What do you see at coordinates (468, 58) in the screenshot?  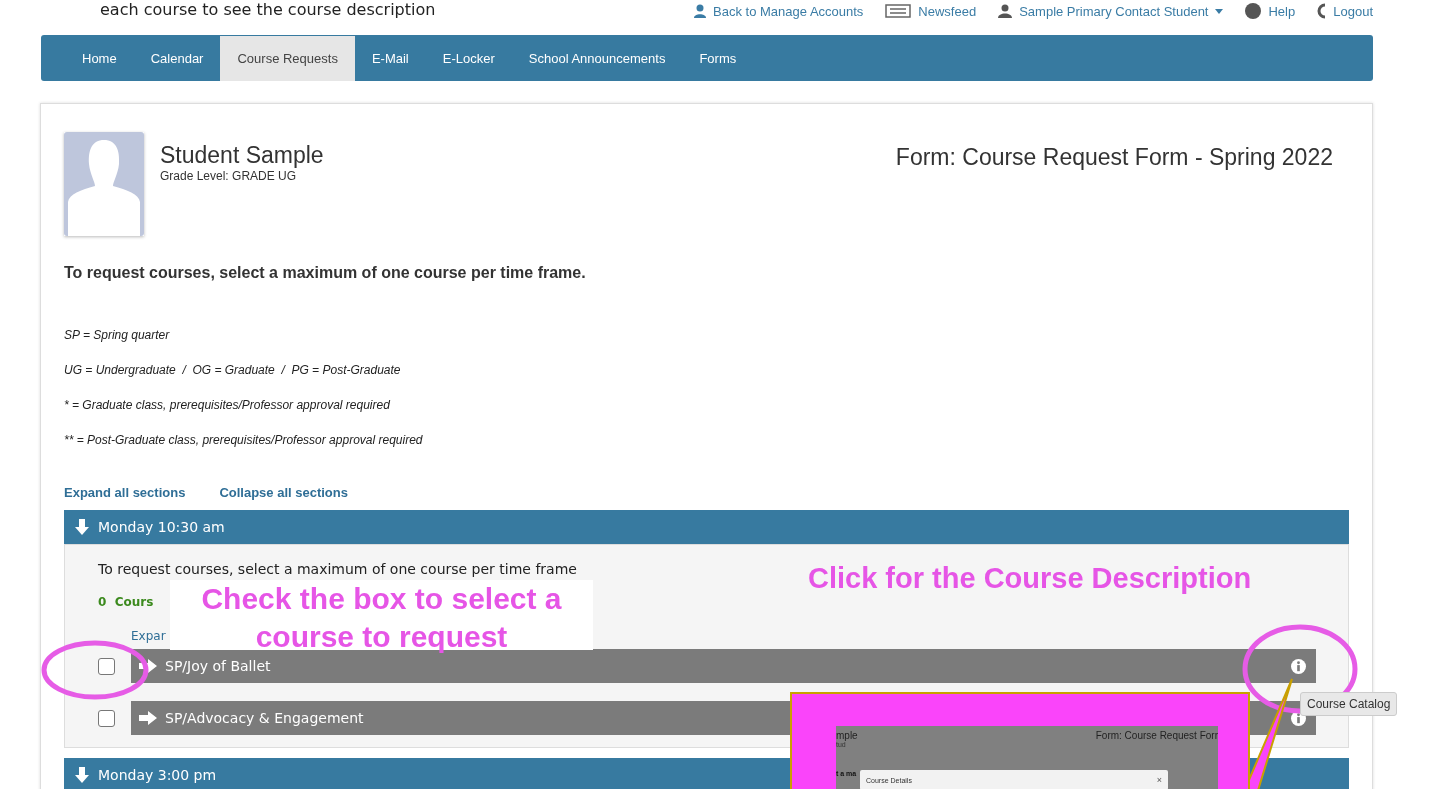 I see `nav-tab: E-Locker` at bounding box center [468, 58].